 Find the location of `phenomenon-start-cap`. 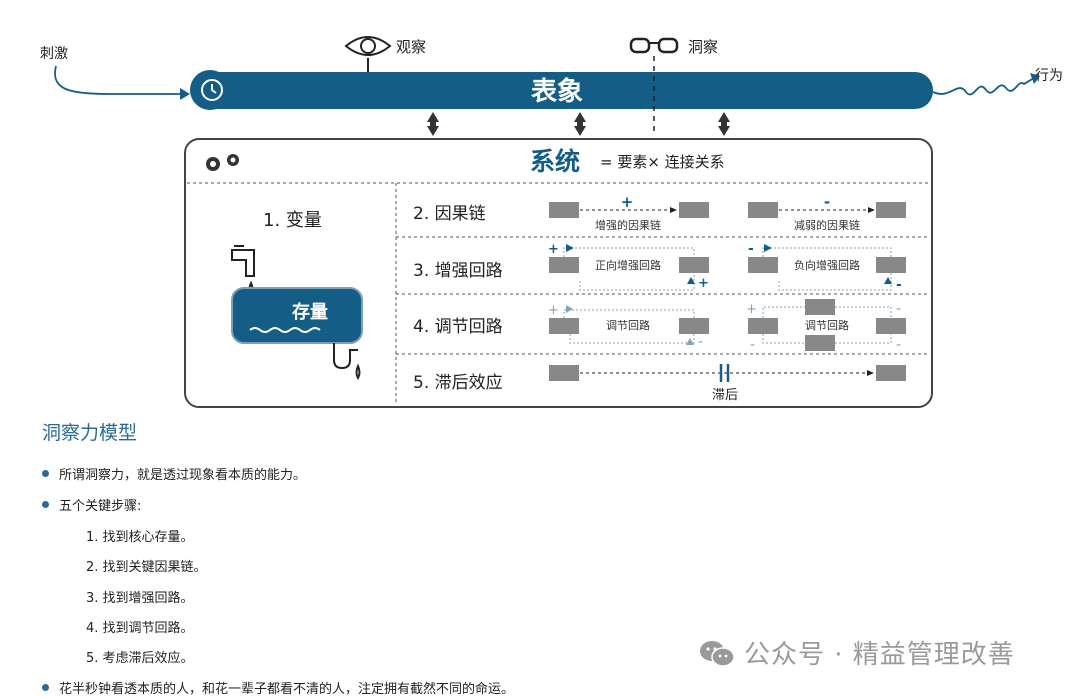

phenomenon-start-cap is located at coordinates (210, 90).